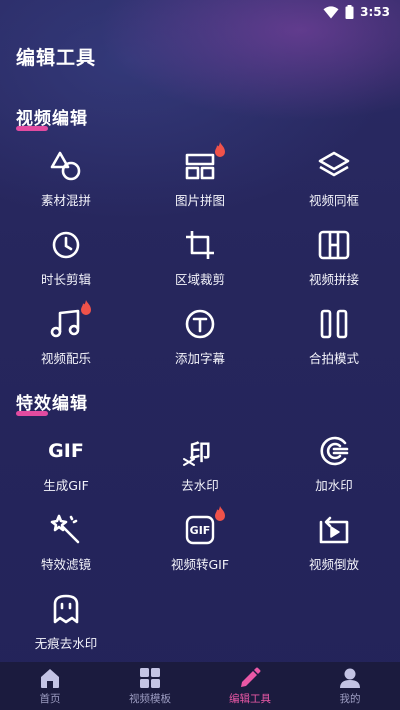  Describe the element at coordinates (52, 405) in the screenshot. I see `section-title-effects-edit: 特效编辑` at that location.